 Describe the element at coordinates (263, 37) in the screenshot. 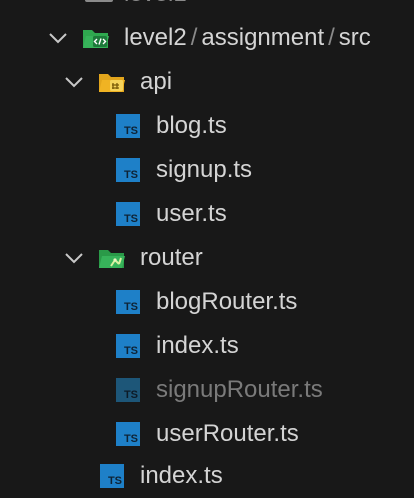

I see `folder-segment-assignment: assignment` at that location.